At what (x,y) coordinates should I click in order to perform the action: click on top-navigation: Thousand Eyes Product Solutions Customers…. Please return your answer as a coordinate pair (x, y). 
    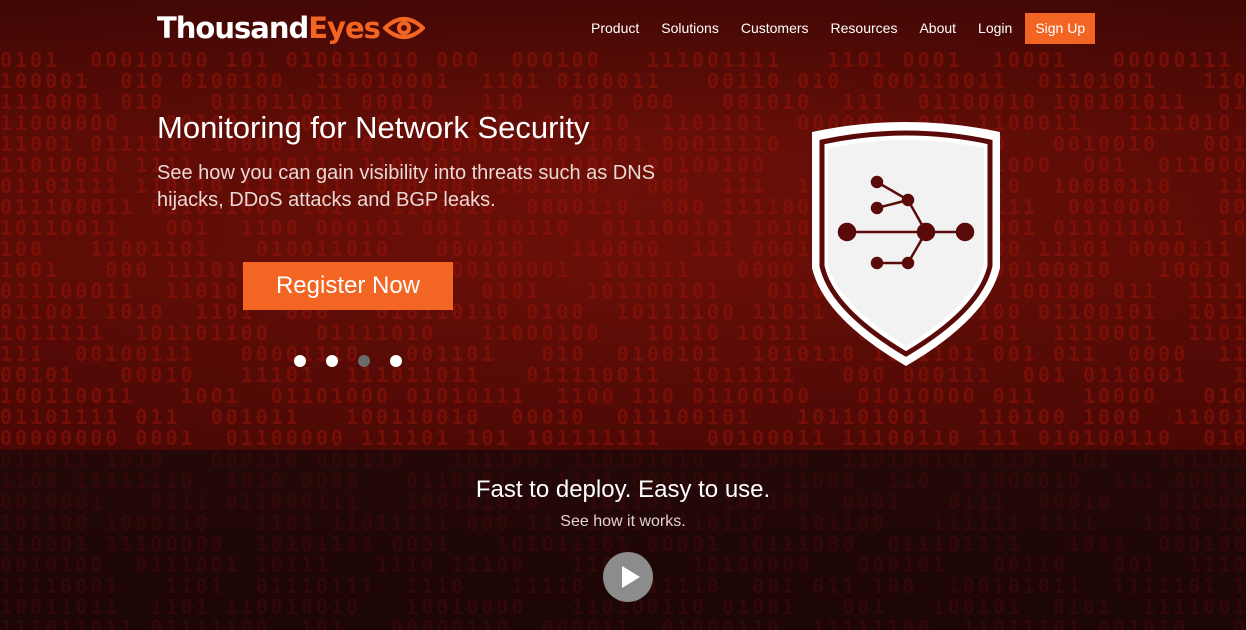
    Looking at the image, I should click on (623, 28).